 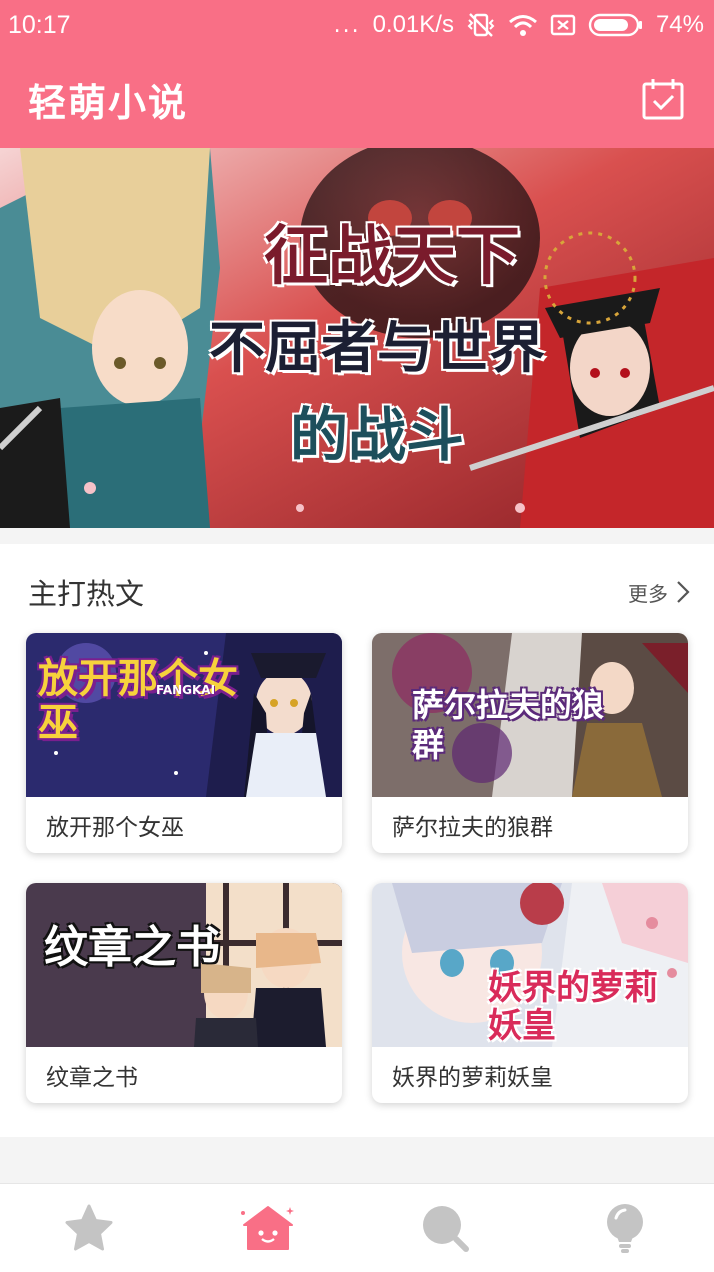 What do you see at coordinates (472, 1078) in the screenshot?
I see `book-title: 妖界的萝莉妖皇` at bounding box center [472, 1078].